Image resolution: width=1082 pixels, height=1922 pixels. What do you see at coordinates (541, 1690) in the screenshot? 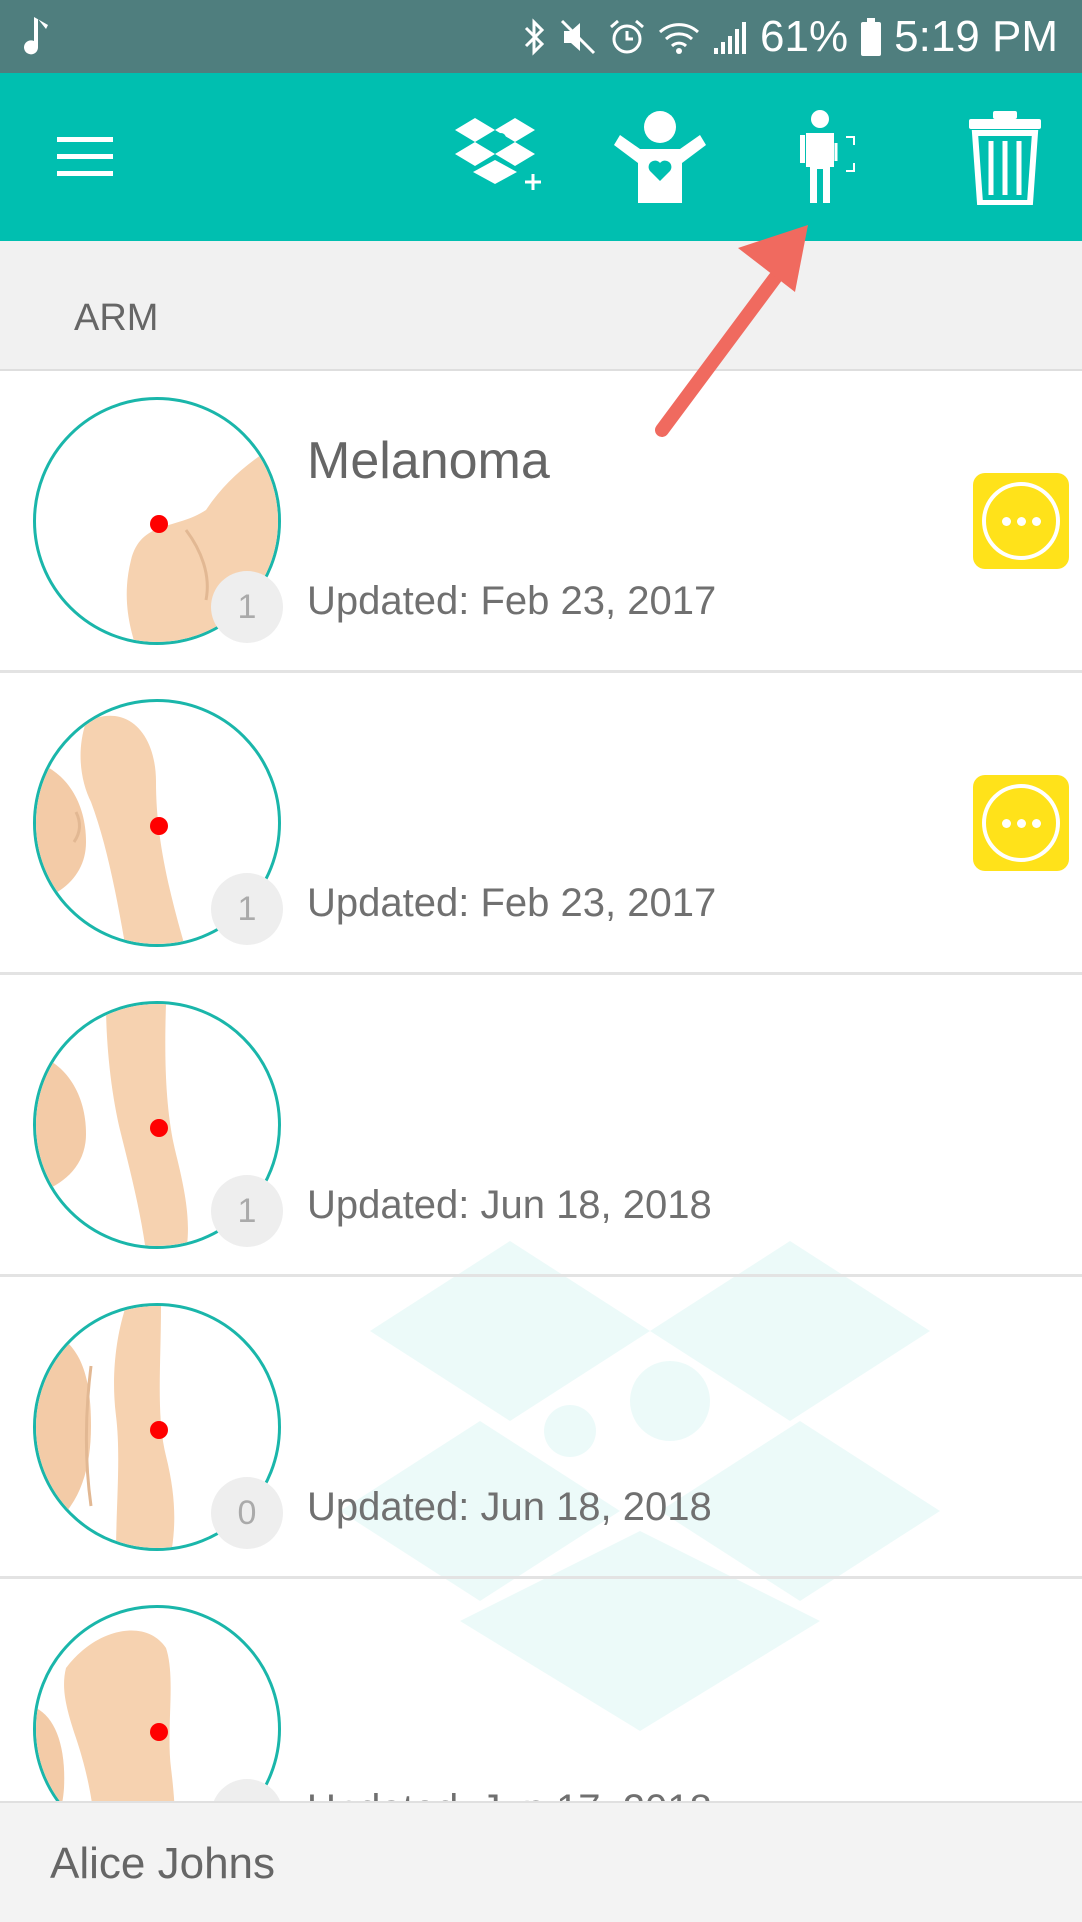
I see `list-item: 1 Updated: Jun 17, 2018` at bounding box center [541, 1690].